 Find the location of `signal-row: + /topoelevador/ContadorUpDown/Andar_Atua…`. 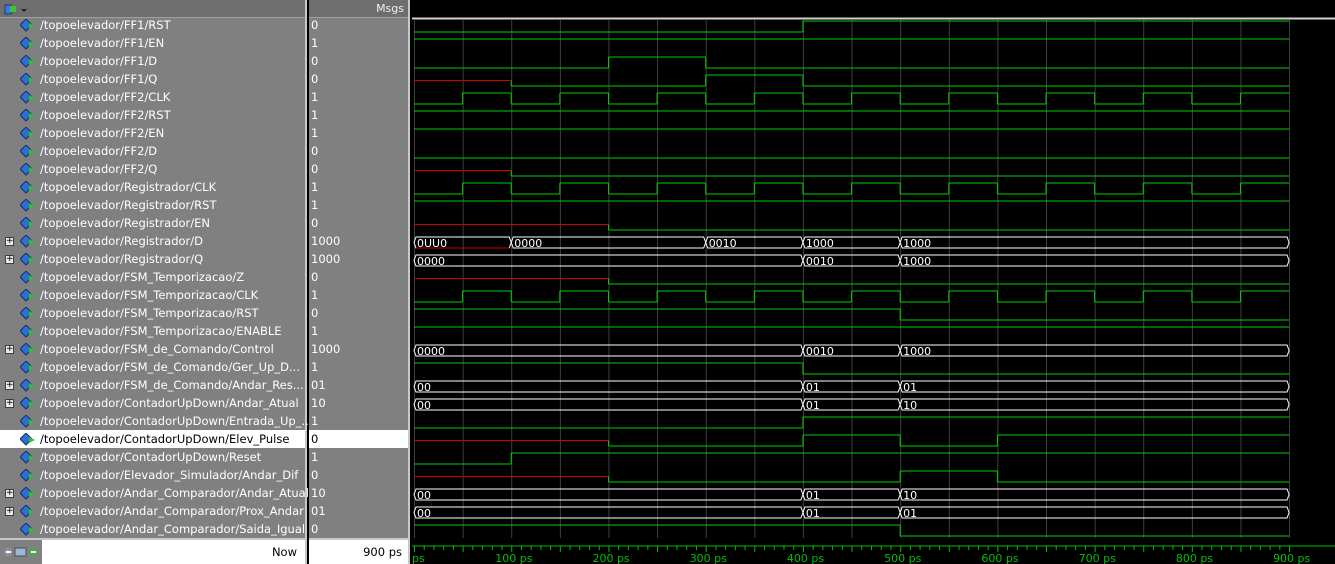

signal-row: + /topoelevador/ContadorUpDown/Andar_Atua… is located at coordinates (152, 403).